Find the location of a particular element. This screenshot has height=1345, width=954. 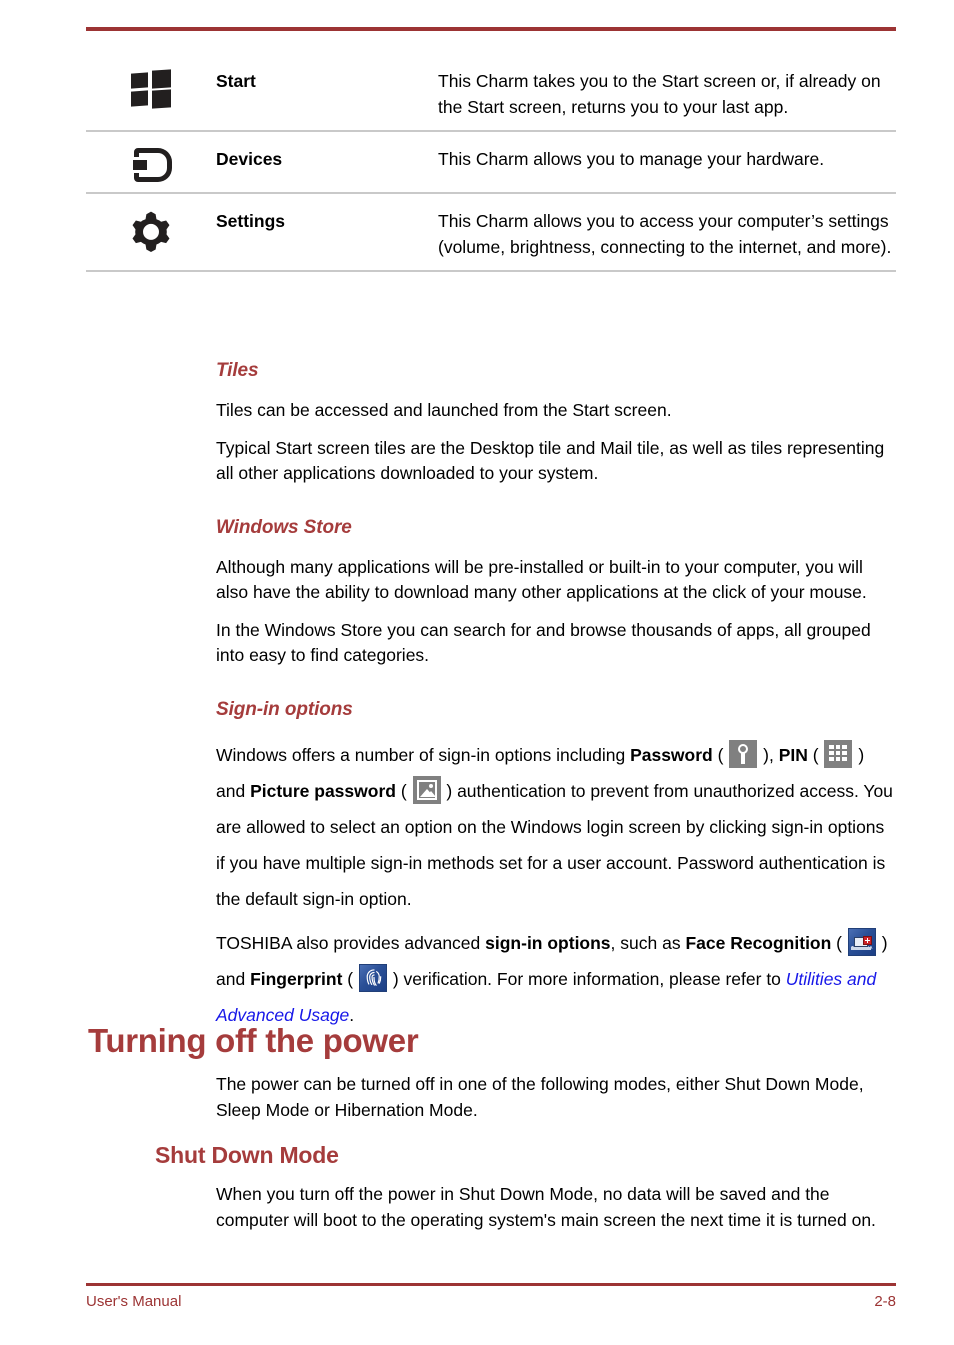

page-footer-rule is located at coordinates (491, 1284).